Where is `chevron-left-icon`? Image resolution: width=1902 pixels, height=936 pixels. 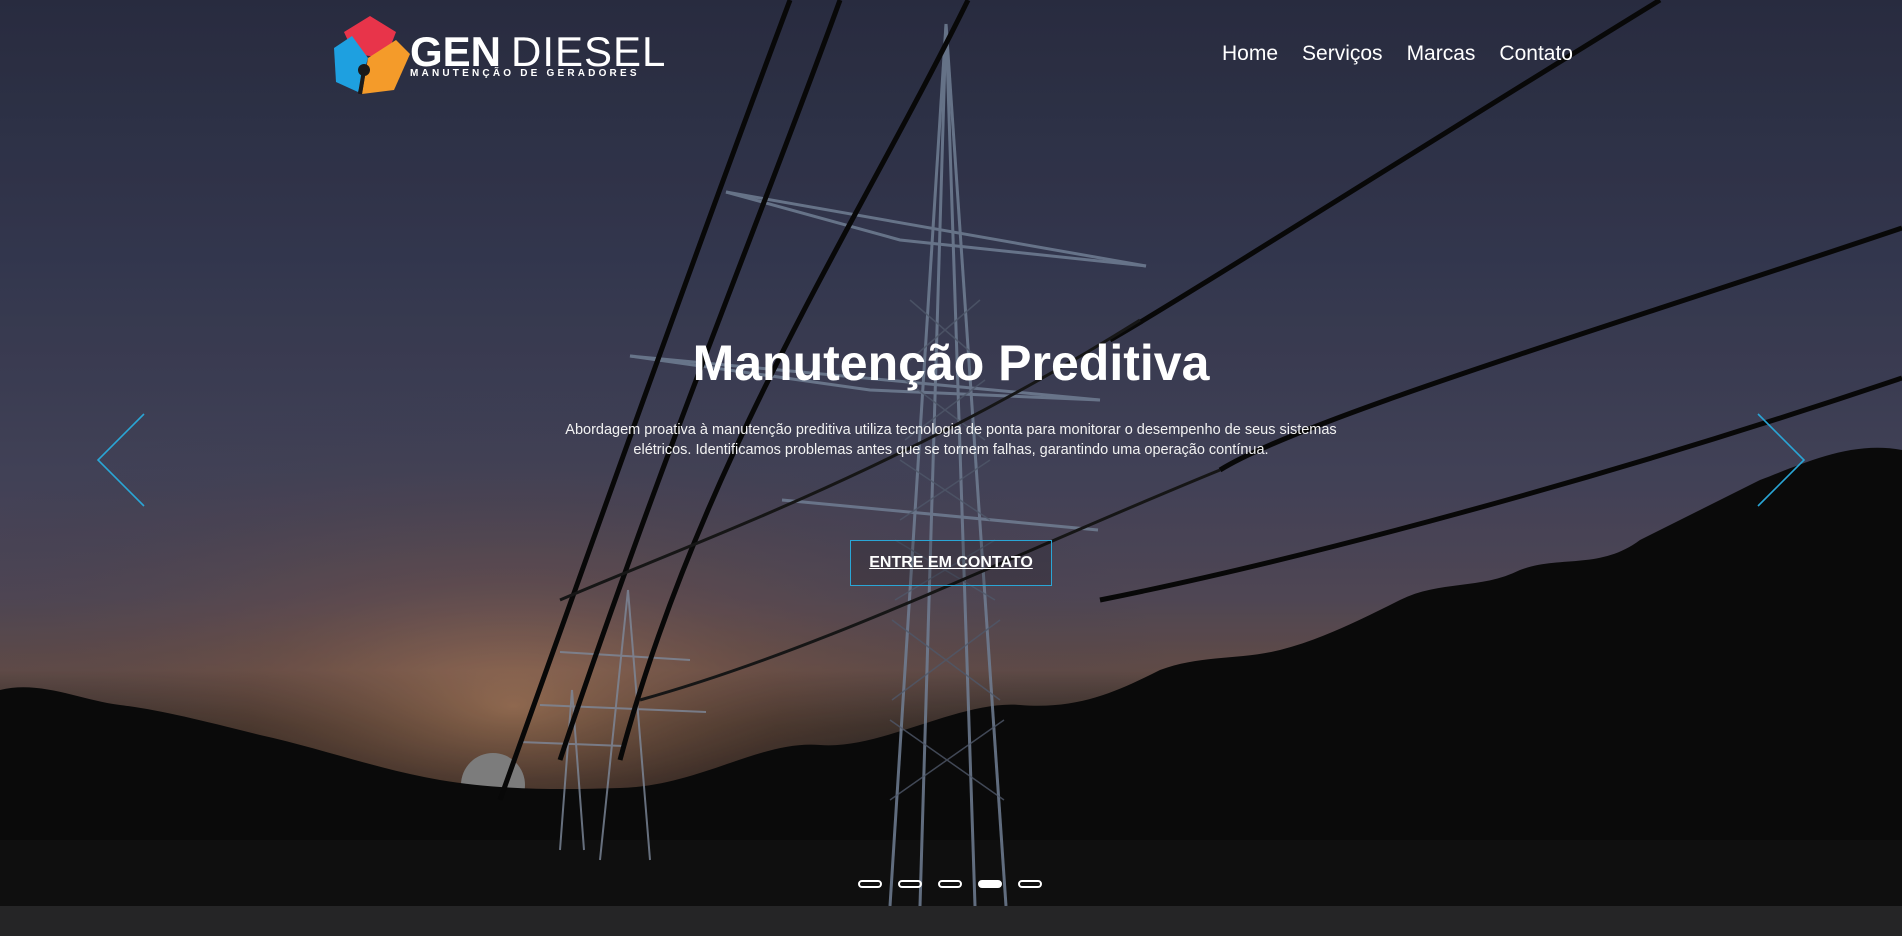 chevron-left-icon is located at coordinates (121, 460).